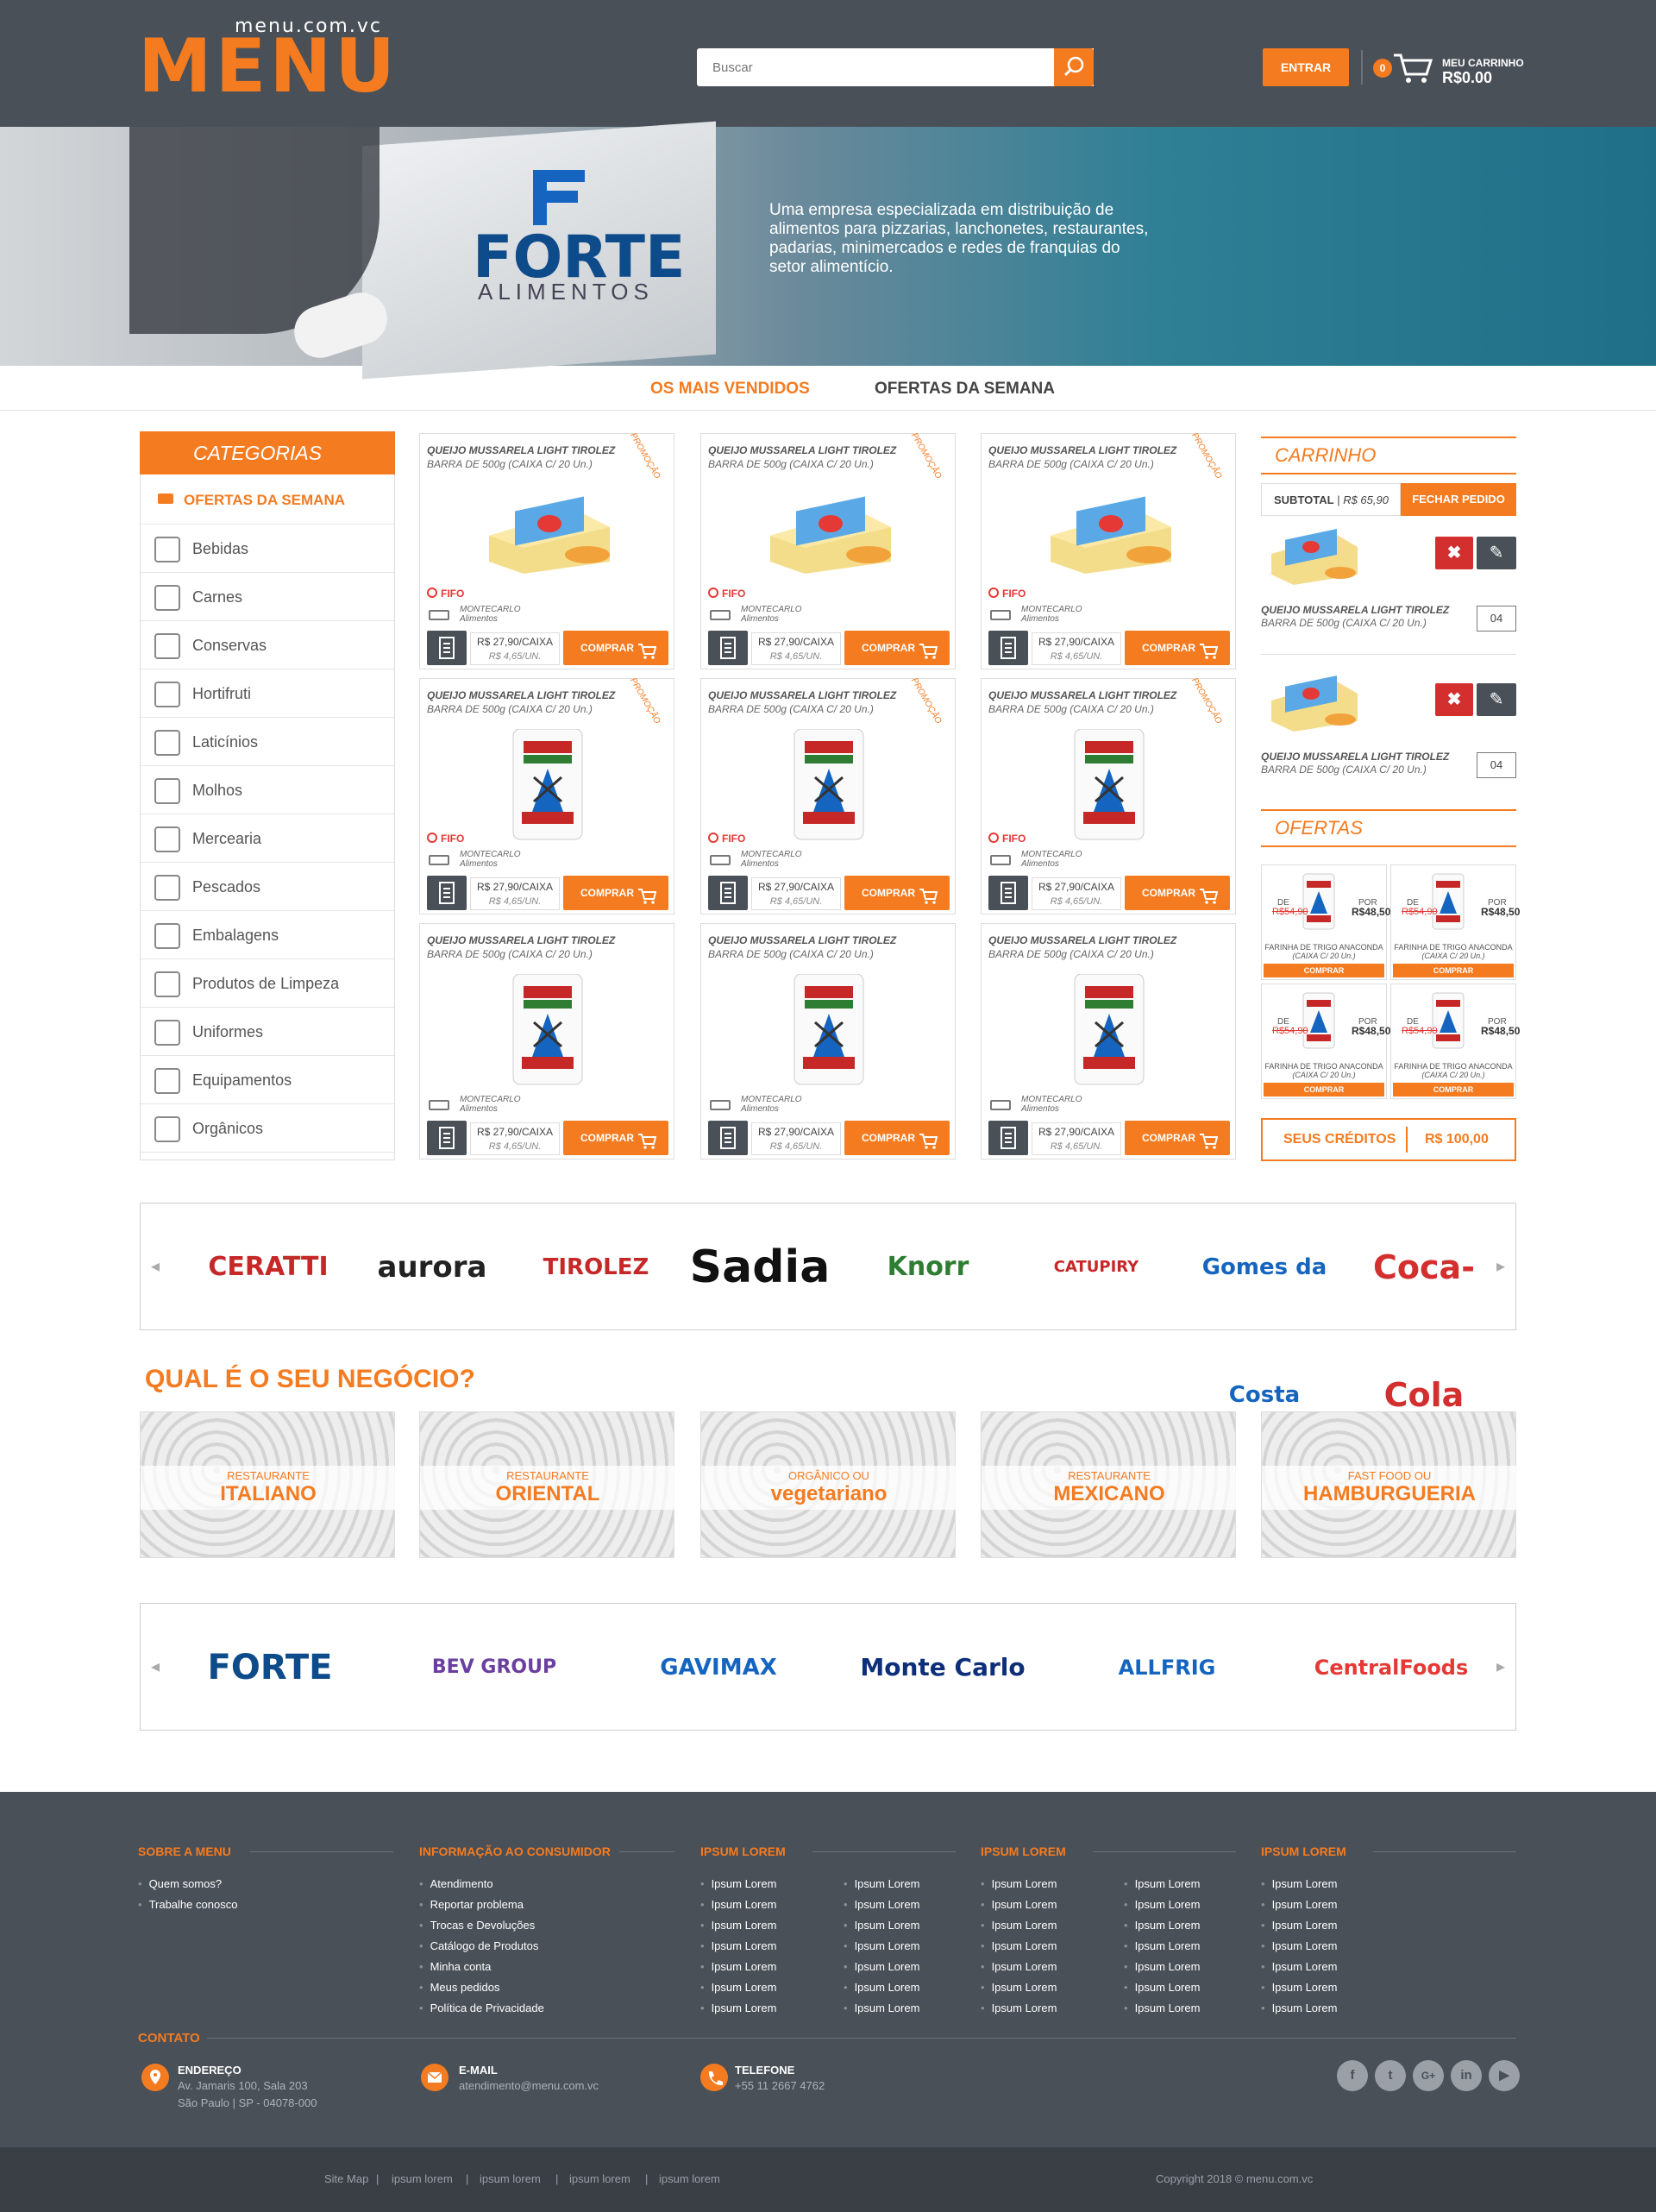 The image size is (1656, 2212). What do you see at coordinates (719, 1668) in the screenshot?
I see `partner-logo: GAVIMAX` at bounding box center [719, 1668].